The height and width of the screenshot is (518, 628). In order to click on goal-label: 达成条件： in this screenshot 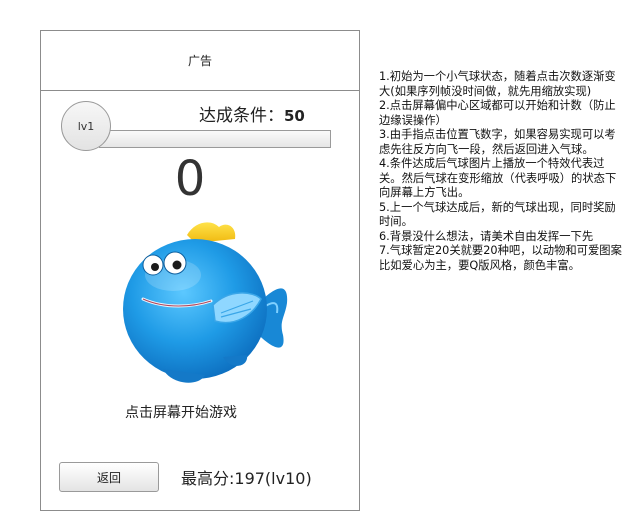, I will do `click(241, 116)`.